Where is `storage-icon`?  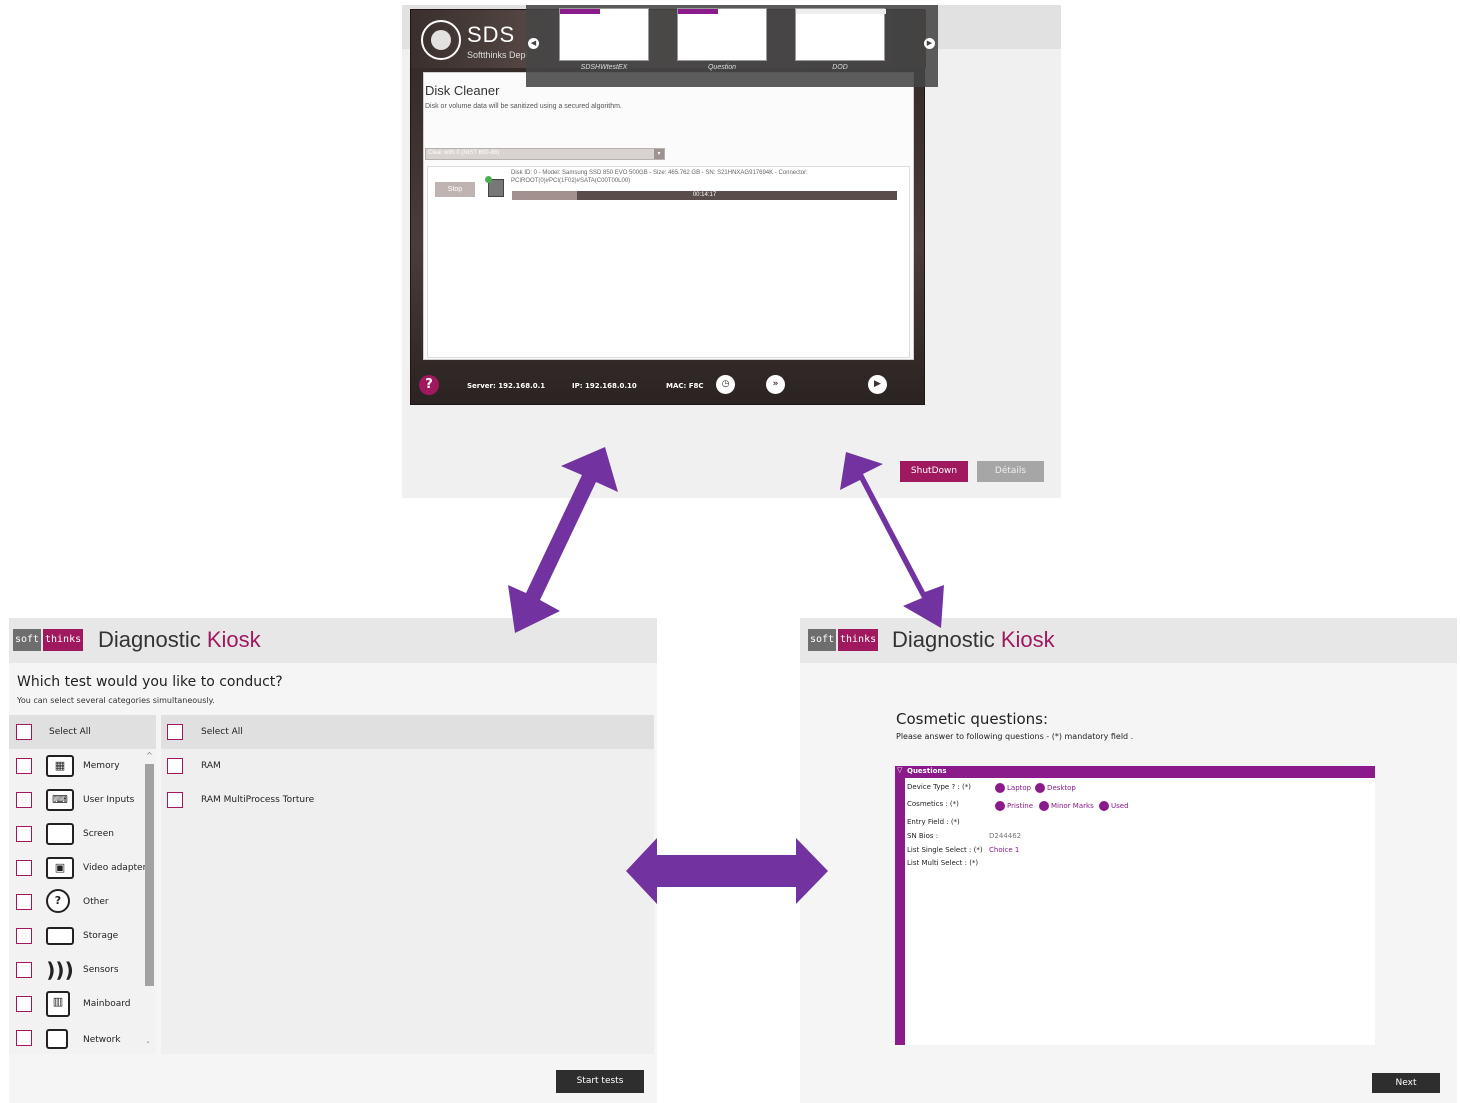
storage-icon is located at coordinates (60, 936).